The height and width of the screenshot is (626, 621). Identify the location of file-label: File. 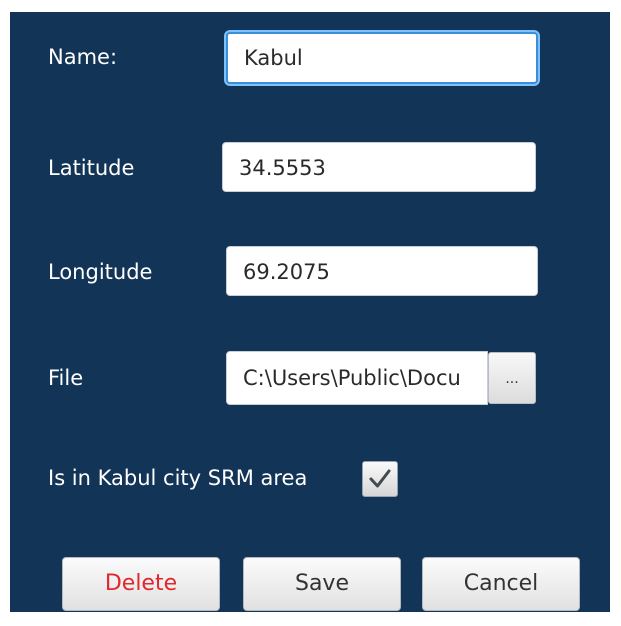
(66, 378).